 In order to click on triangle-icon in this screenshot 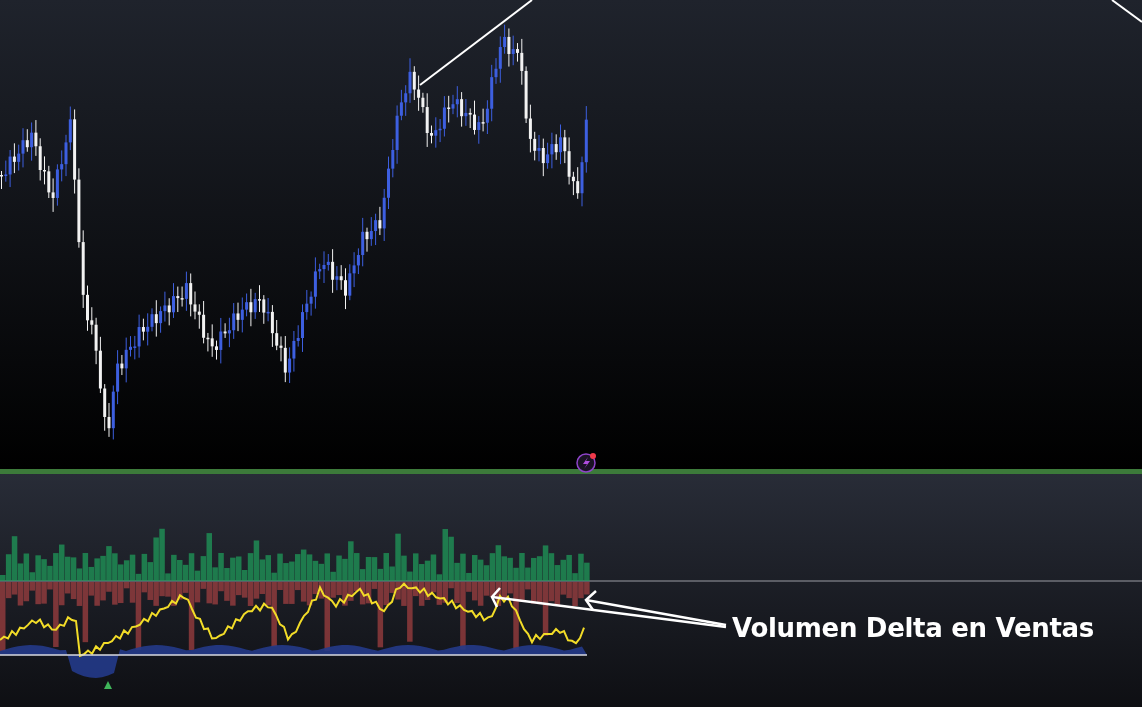, I will do `click(108, 685)`.